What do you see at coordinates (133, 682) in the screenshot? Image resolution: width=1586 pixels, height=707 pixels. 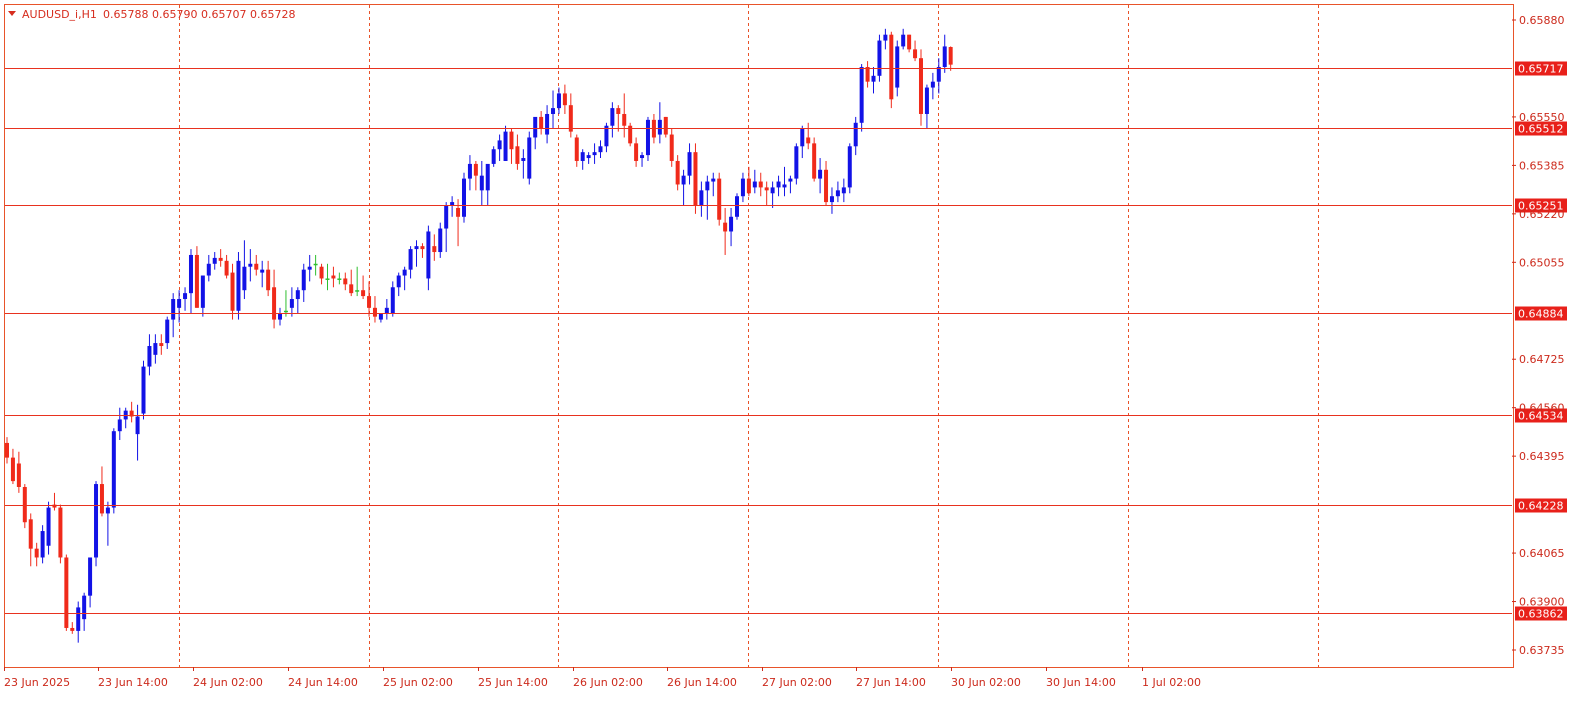 I see `time-tick-label: 23 Jun 14:00` at bounding box center [133, 682].